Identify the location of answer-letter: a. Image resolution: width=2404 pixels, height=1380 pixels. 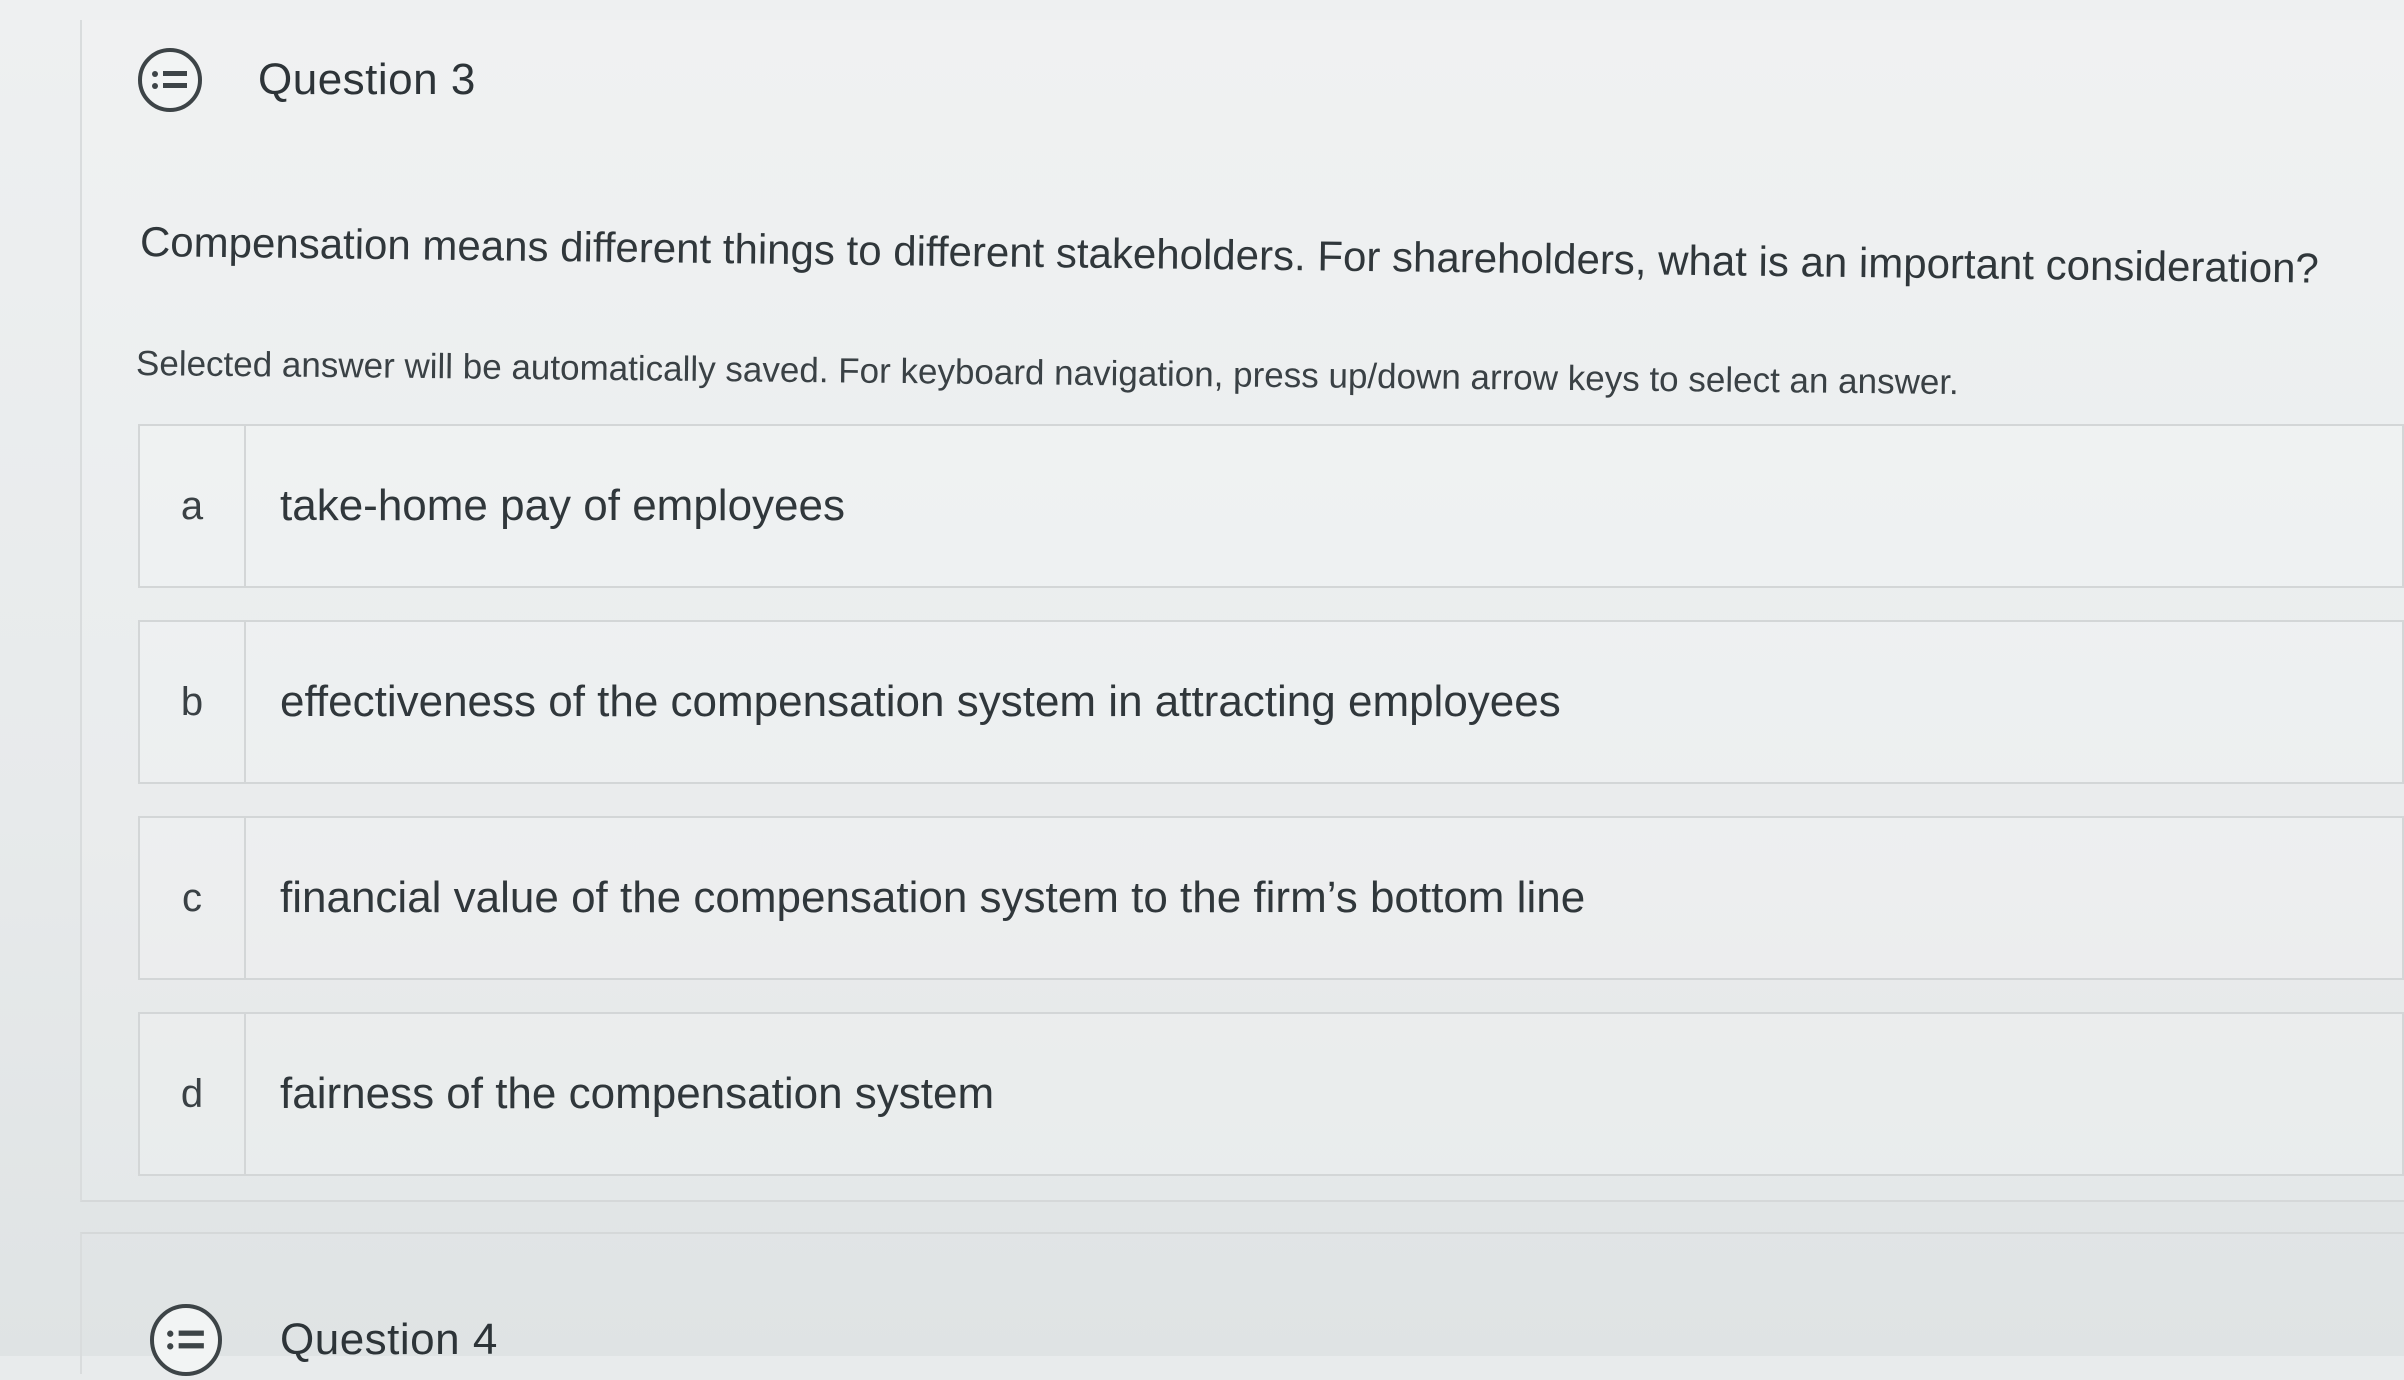
(193, 506).